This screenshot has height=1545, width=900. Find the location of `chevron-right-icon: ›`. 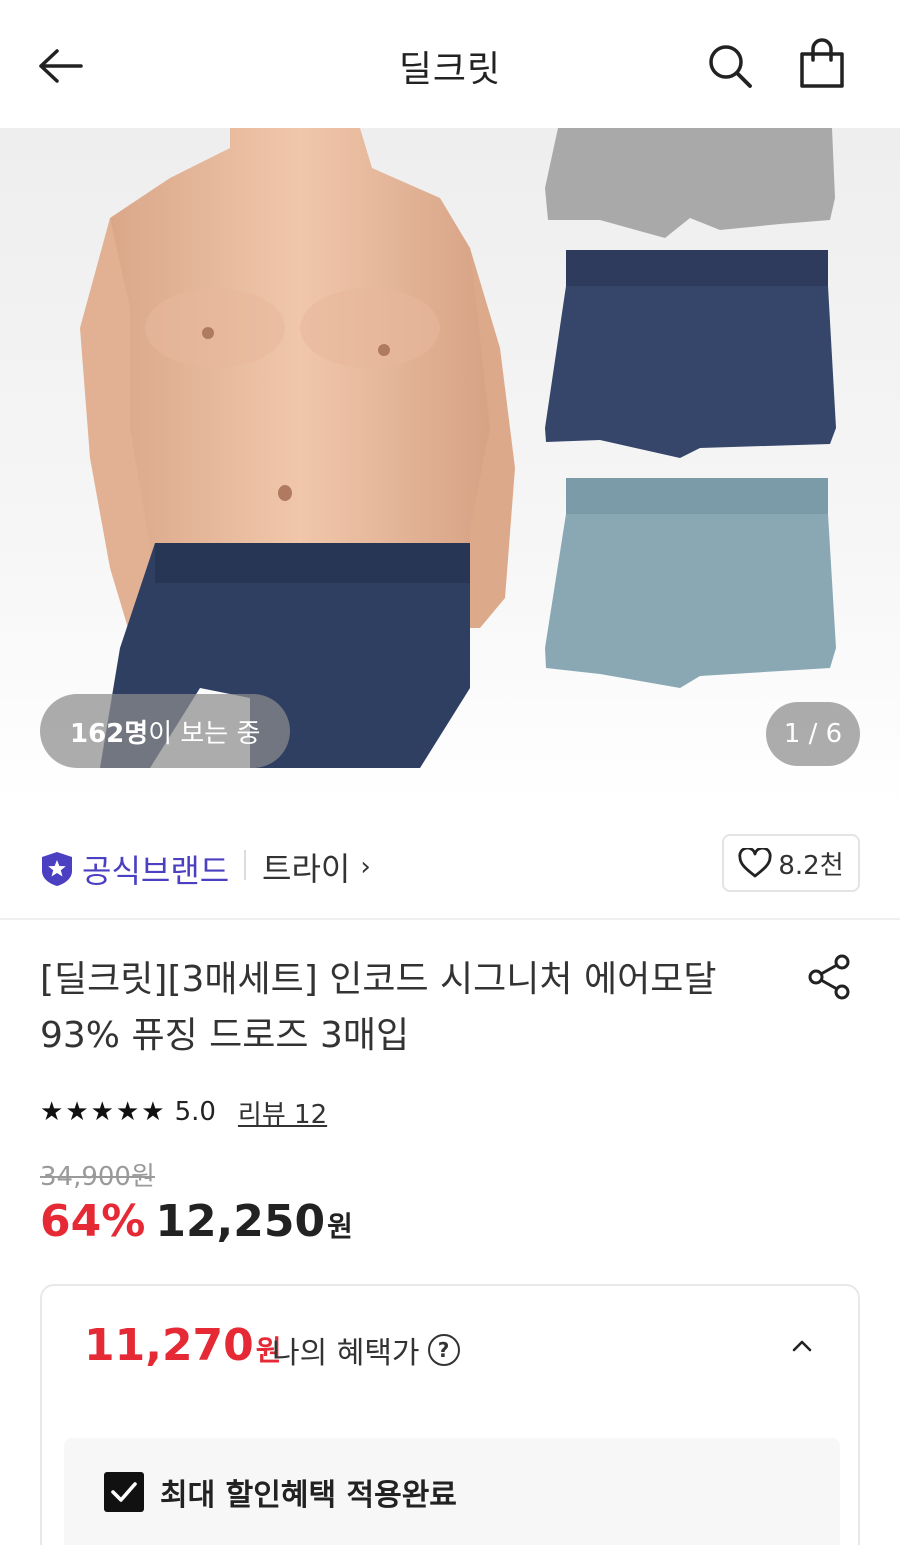

chevron-right-icon: › is located at coordinates (365, 867).